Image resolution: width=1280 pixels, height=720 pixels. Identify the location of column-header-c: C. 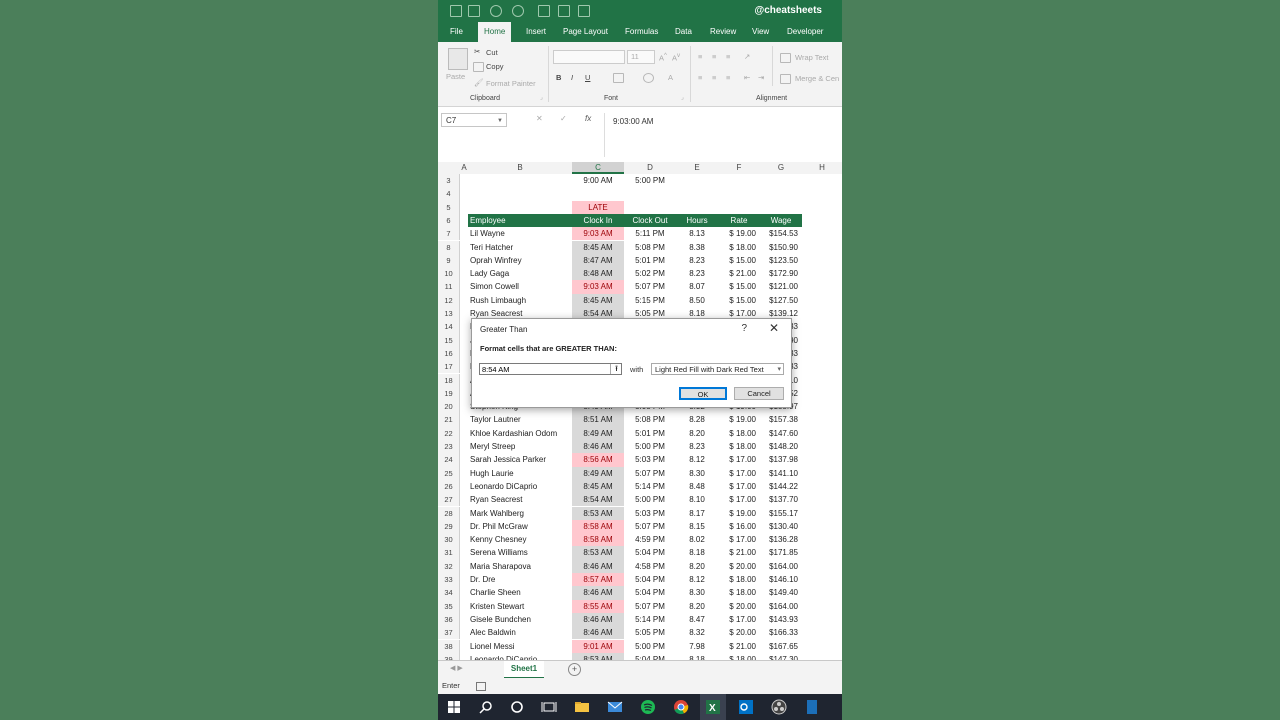
(598, 168).